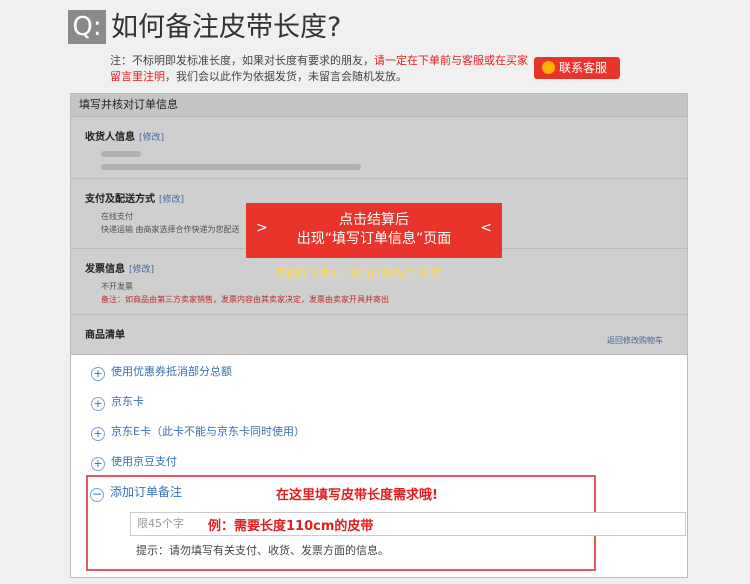 The height and width of the screenshot is (584, 750). I want to click on option-jd-card: + 京东卡, so click(117, 402).